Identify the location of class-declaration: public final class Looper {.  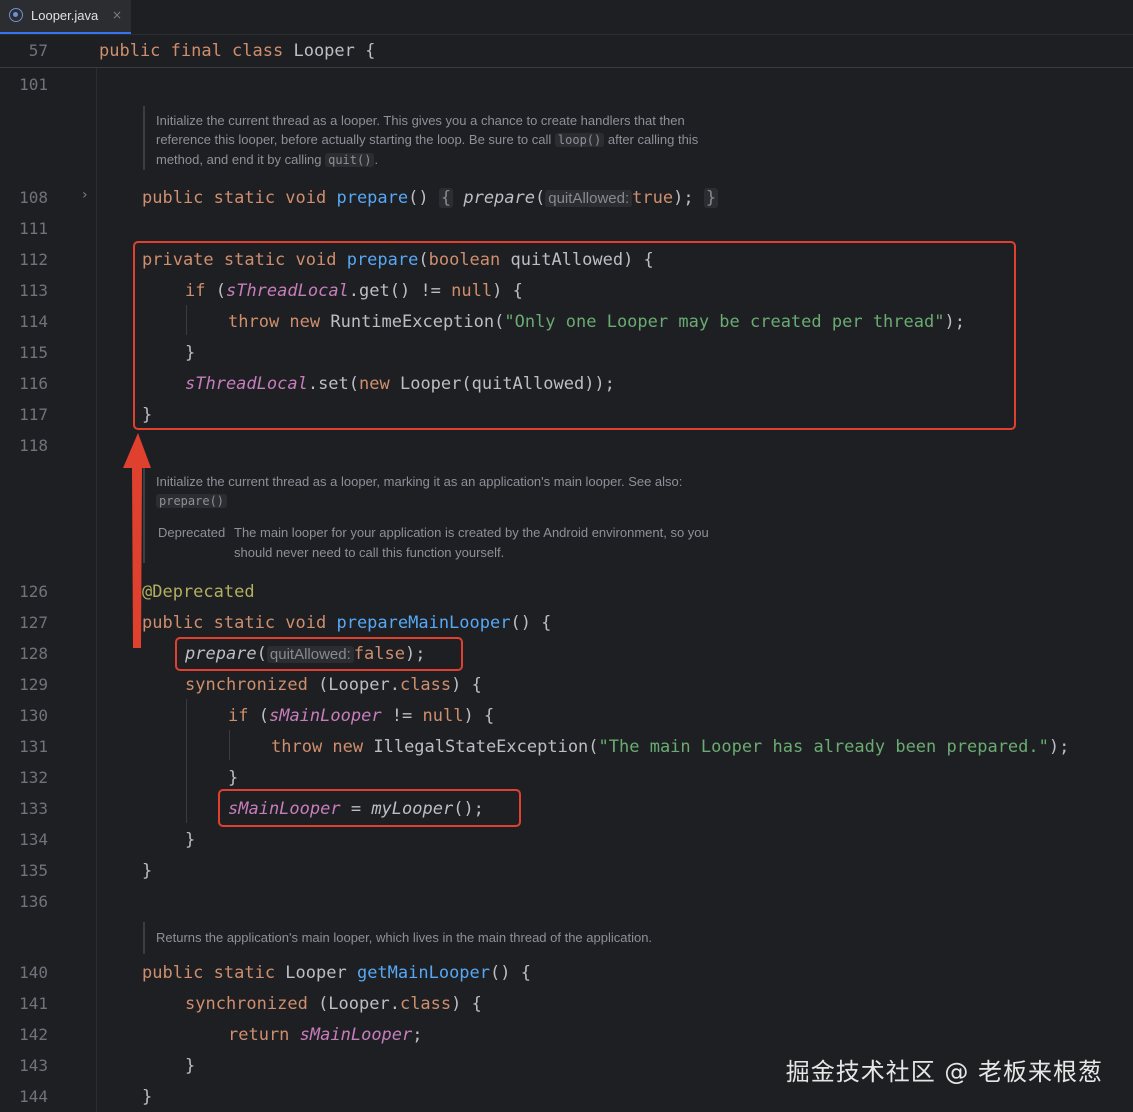
(237, 51).